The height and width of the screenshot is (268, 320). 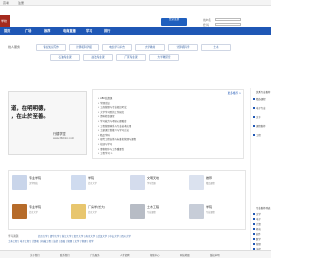 What do you see at coordinates (151, 183) in the screenshot?
I see `school-subtitle: 学习资源` at bounding box center [151, 183].